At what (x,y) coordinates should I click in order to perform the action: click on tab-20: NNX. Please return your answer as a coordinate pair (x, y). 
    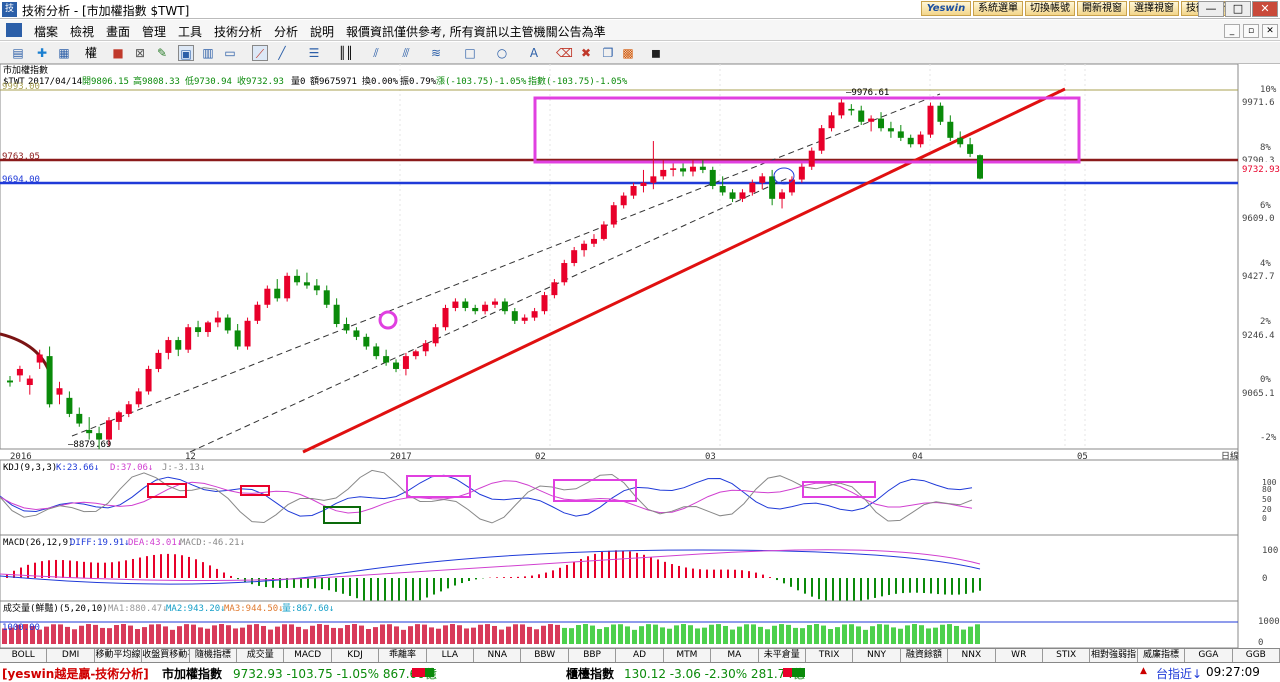
    Looking at the image, I should click on (972, 656).